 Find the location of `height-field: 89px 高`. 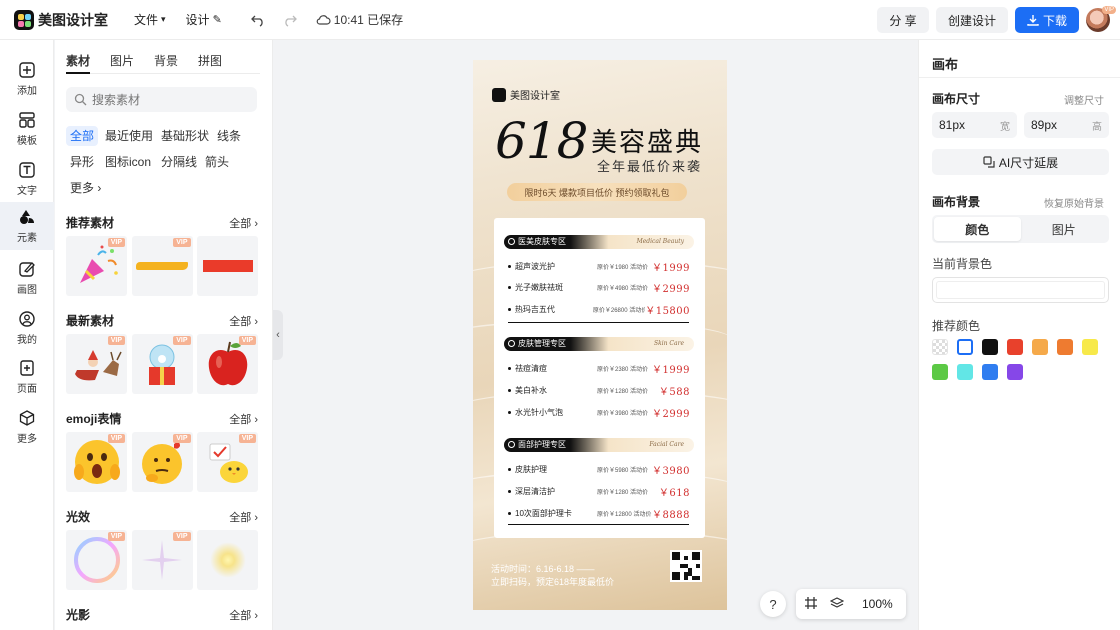

height-field: 89px 高 is located at coordinates (1066, 125).